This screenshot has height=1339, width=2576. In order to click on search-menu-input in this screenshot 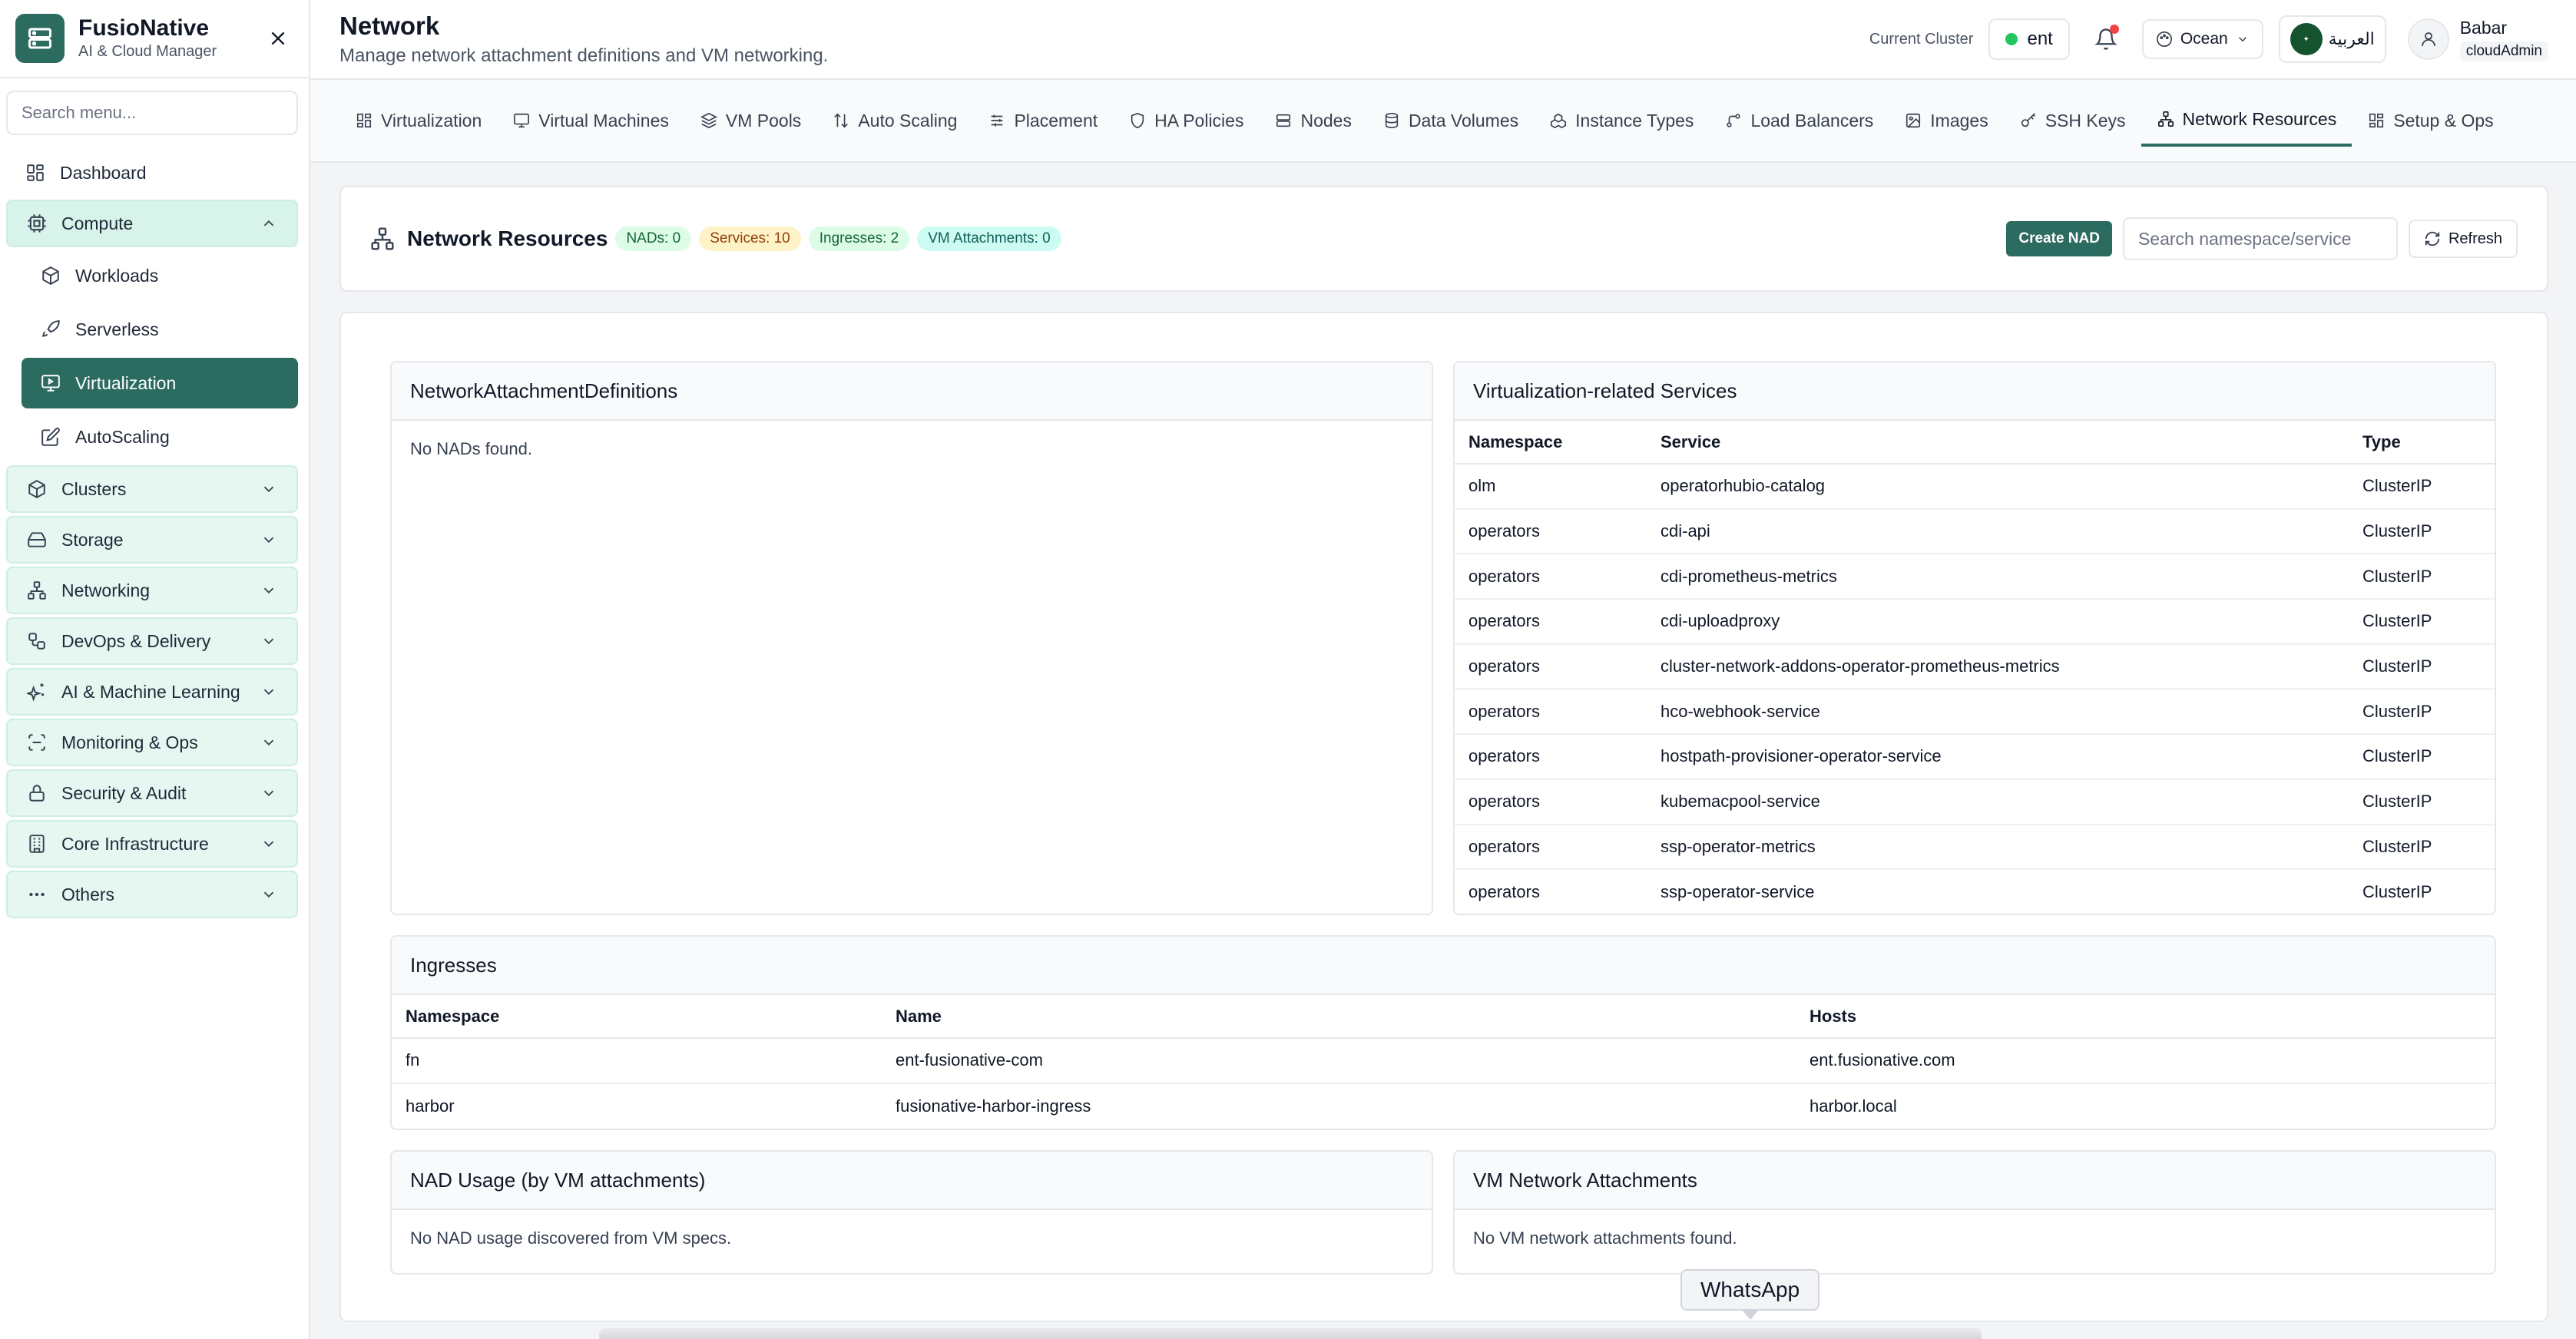, I will do `click(152, 113)`.